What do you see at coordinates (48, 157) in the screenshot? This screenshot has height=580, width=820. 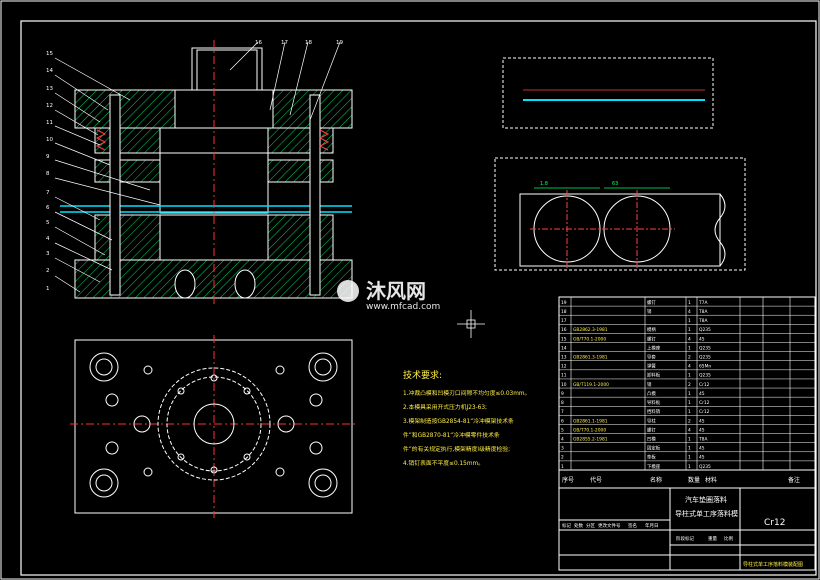 I see `part-no-9: 9` at bounding box center [48, 157].